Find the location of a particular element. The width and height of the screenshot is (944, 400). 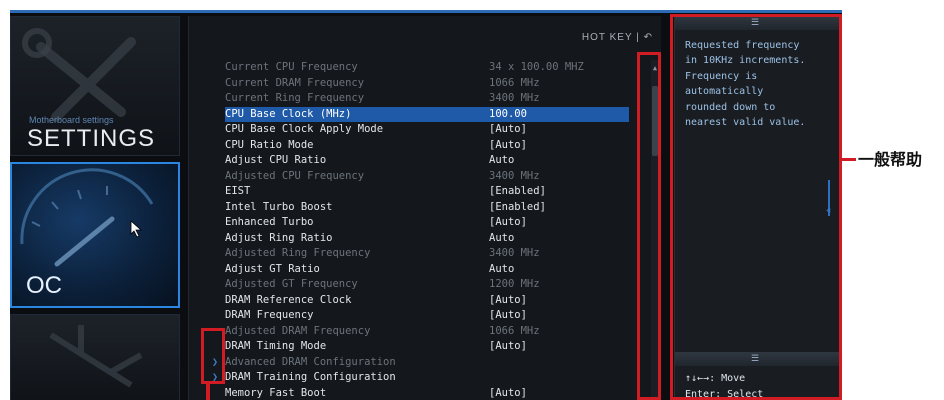

setting-label: Adjust Ring Ratio is located at coordinates (279, 237).